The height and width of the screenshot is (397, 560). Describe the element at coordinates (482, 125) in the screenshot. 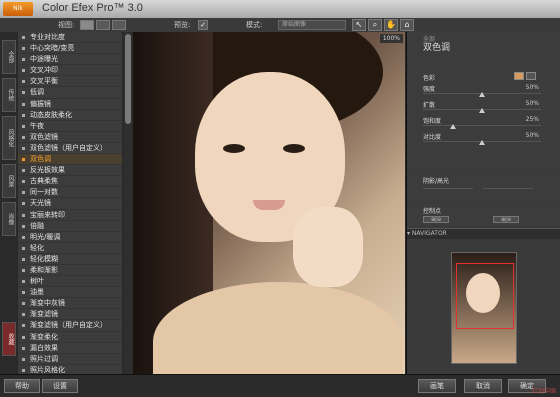

I see `param-slider` at that location.